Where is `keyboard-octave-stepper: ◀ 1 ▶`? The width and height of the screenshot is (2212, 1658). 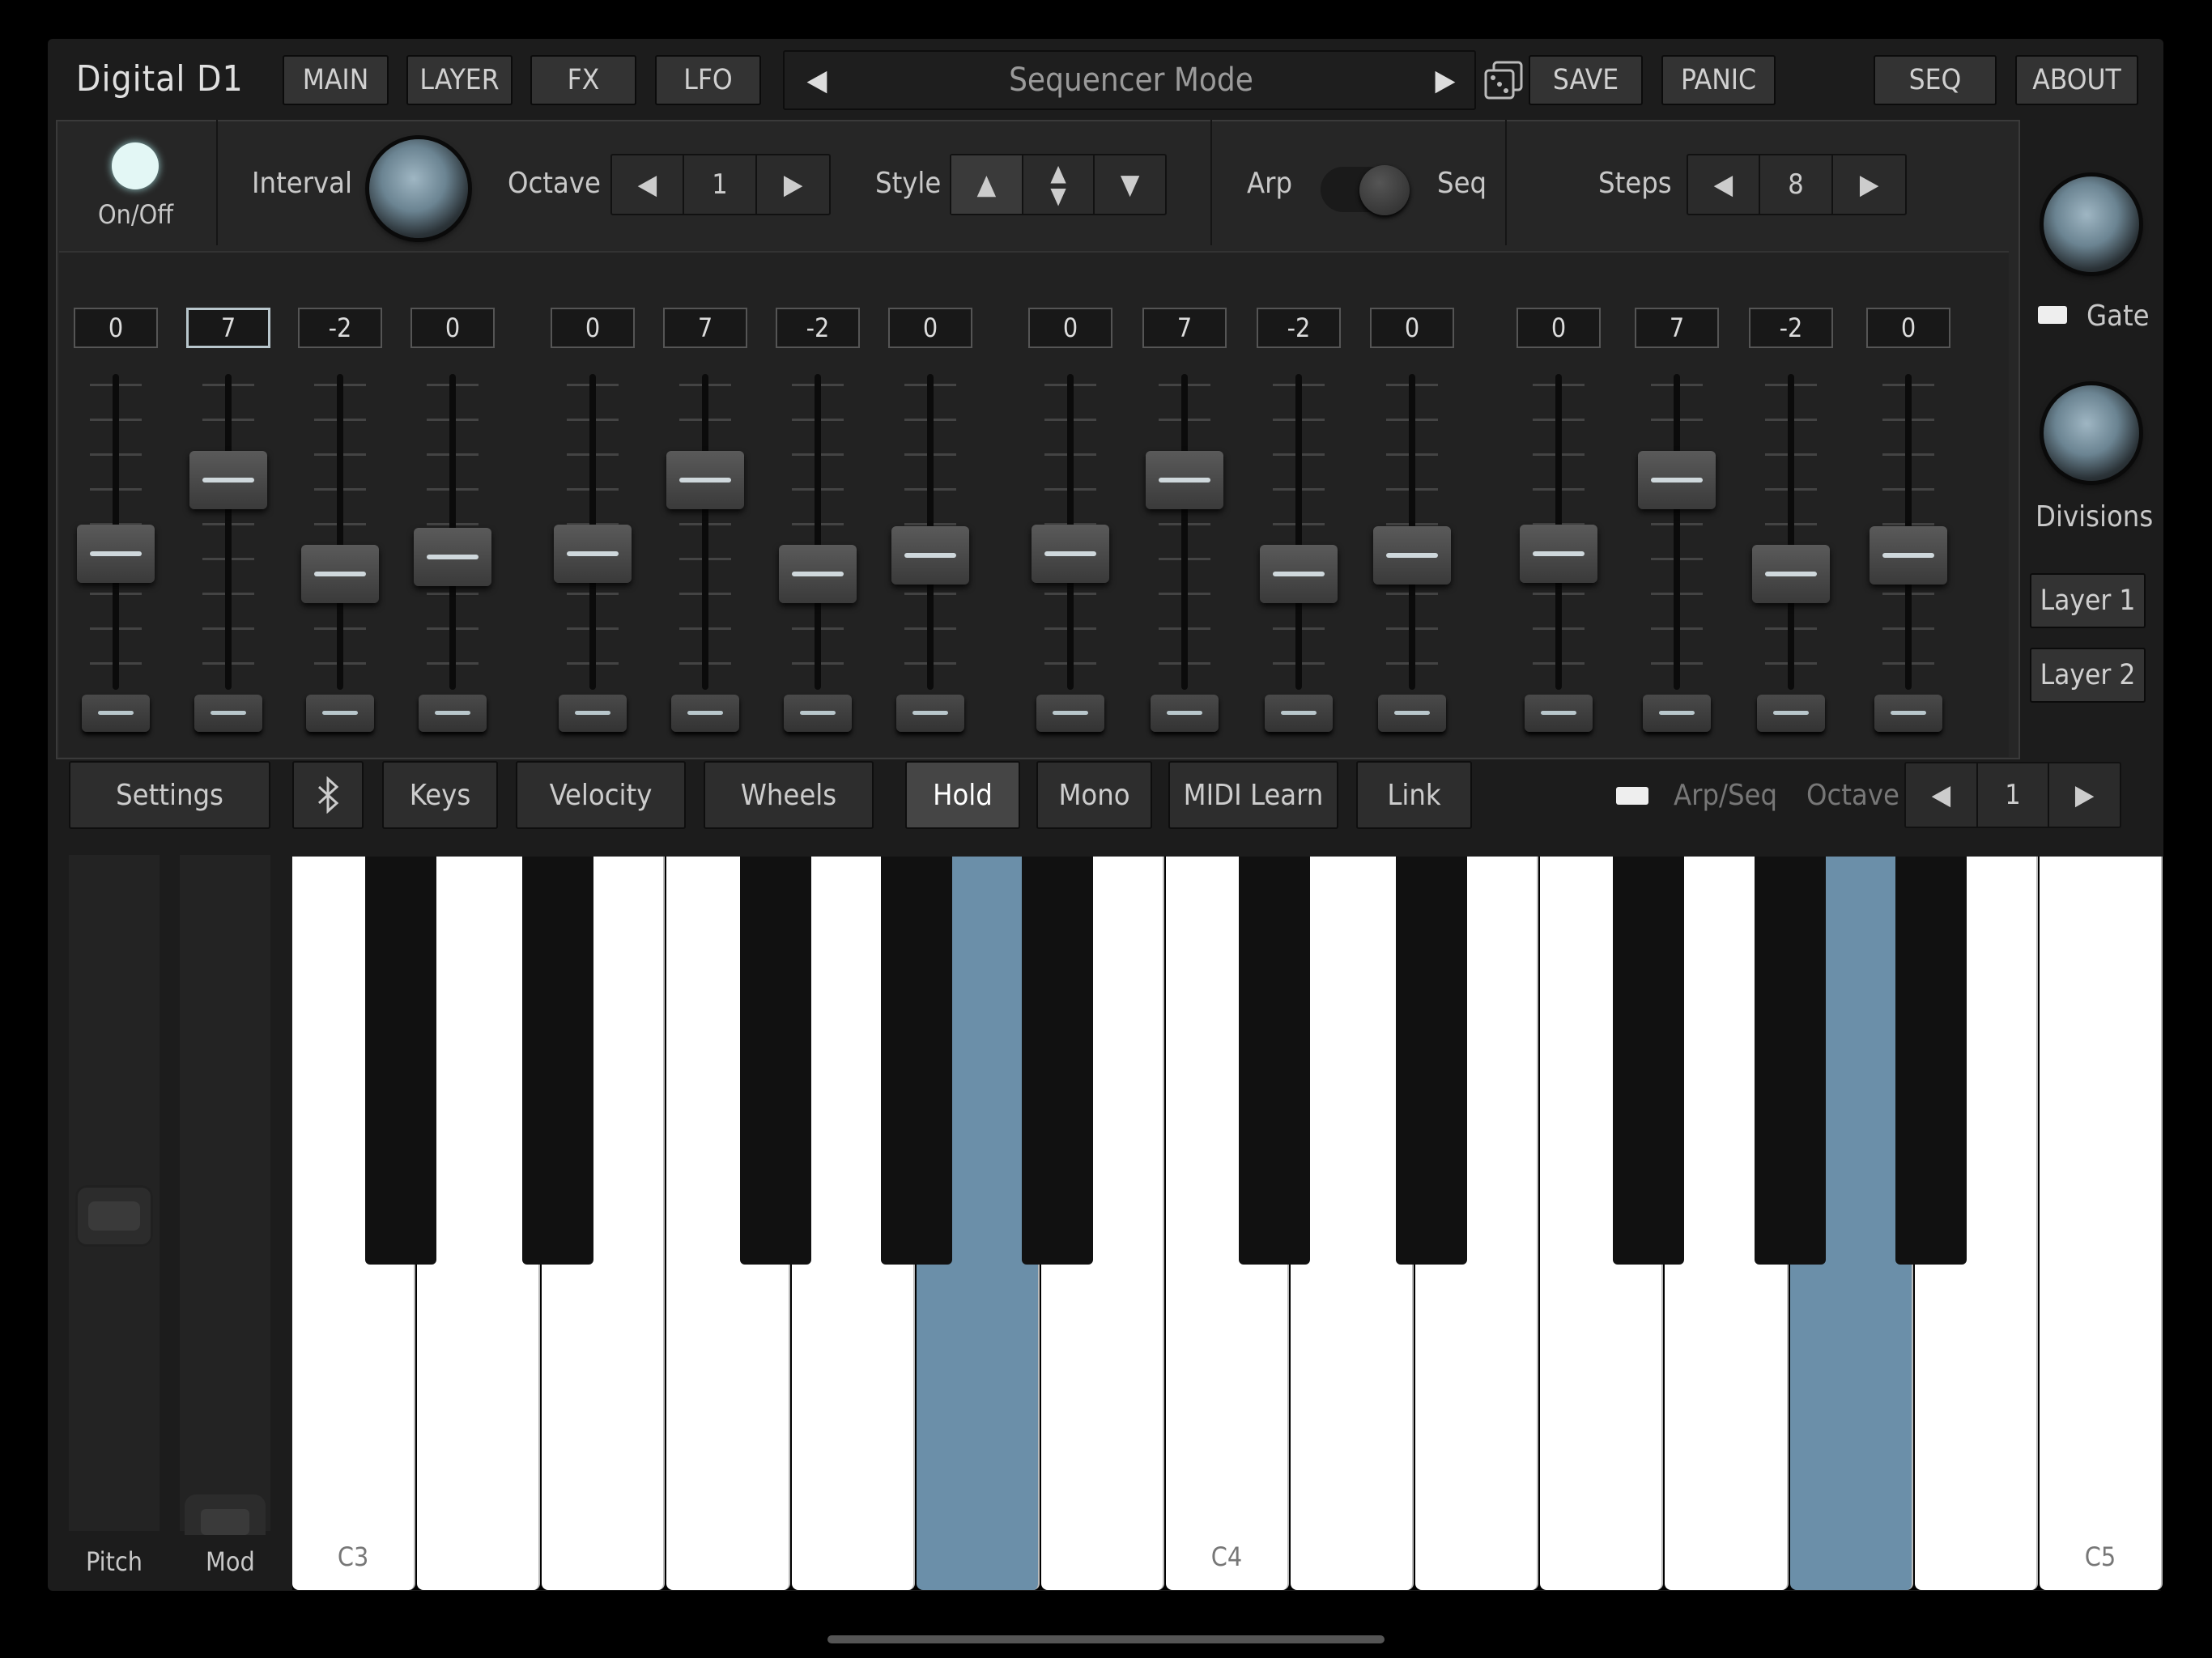
keyboard-octave-stepper: ◀ 1 ▶ is located at coordinates (2013, 795).